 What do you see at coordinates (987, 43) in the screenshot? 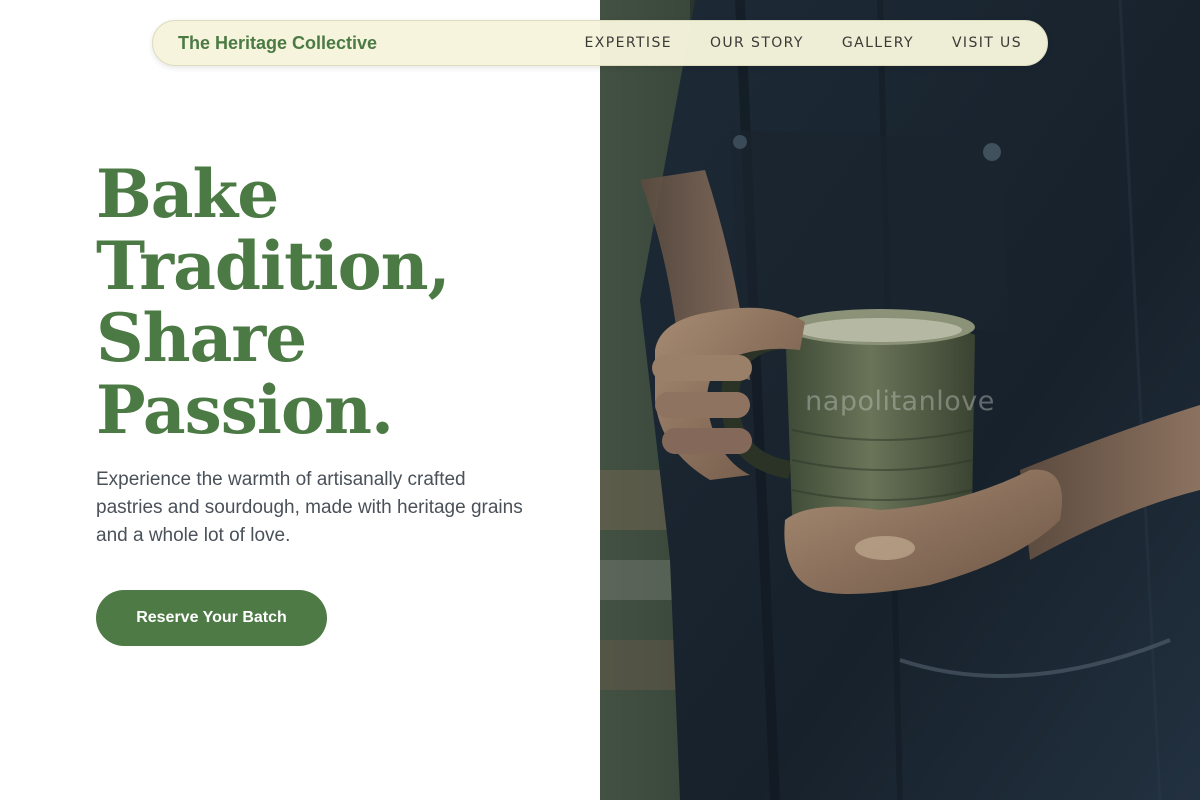
I see `nav-link-visit-us: VISIT US` at bounding box center [987, 43].